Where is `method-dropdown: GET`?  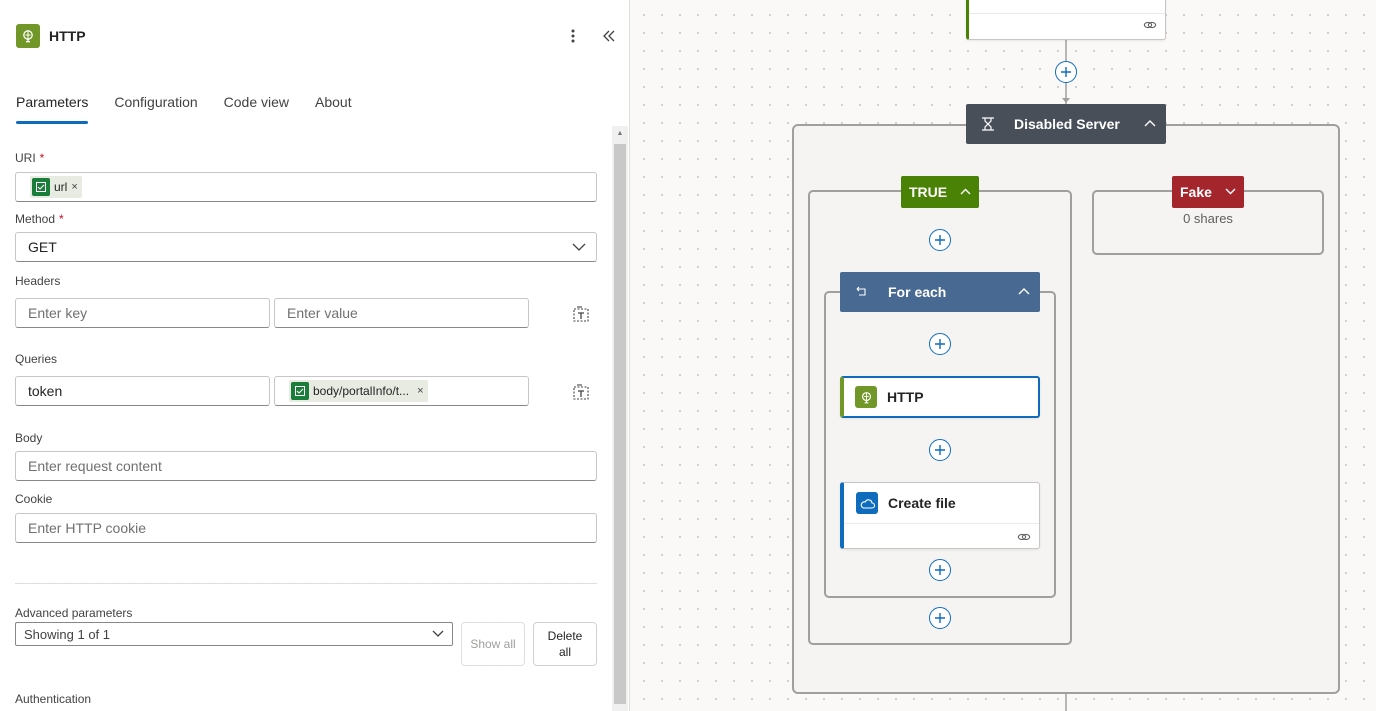 method-dropdown: GET is located at coordinates (306, 247).